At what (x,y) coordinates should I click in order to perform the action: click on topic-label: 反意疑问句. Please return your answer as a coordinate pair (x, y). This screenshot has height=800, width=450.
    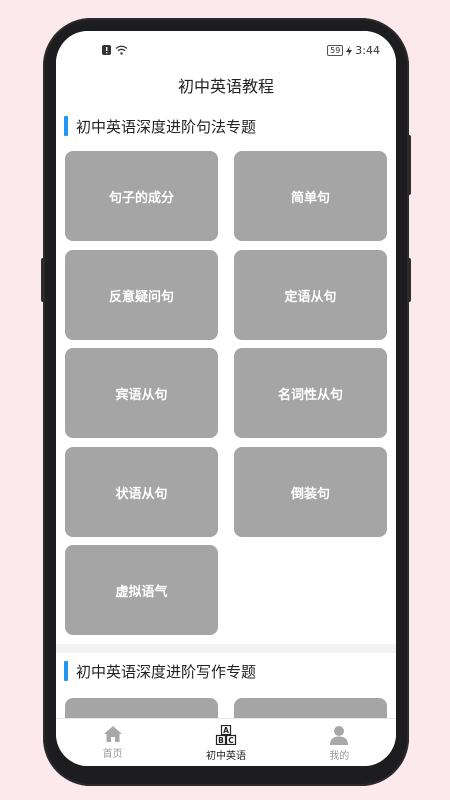
    Looking at the image, I should click on (141, 297).